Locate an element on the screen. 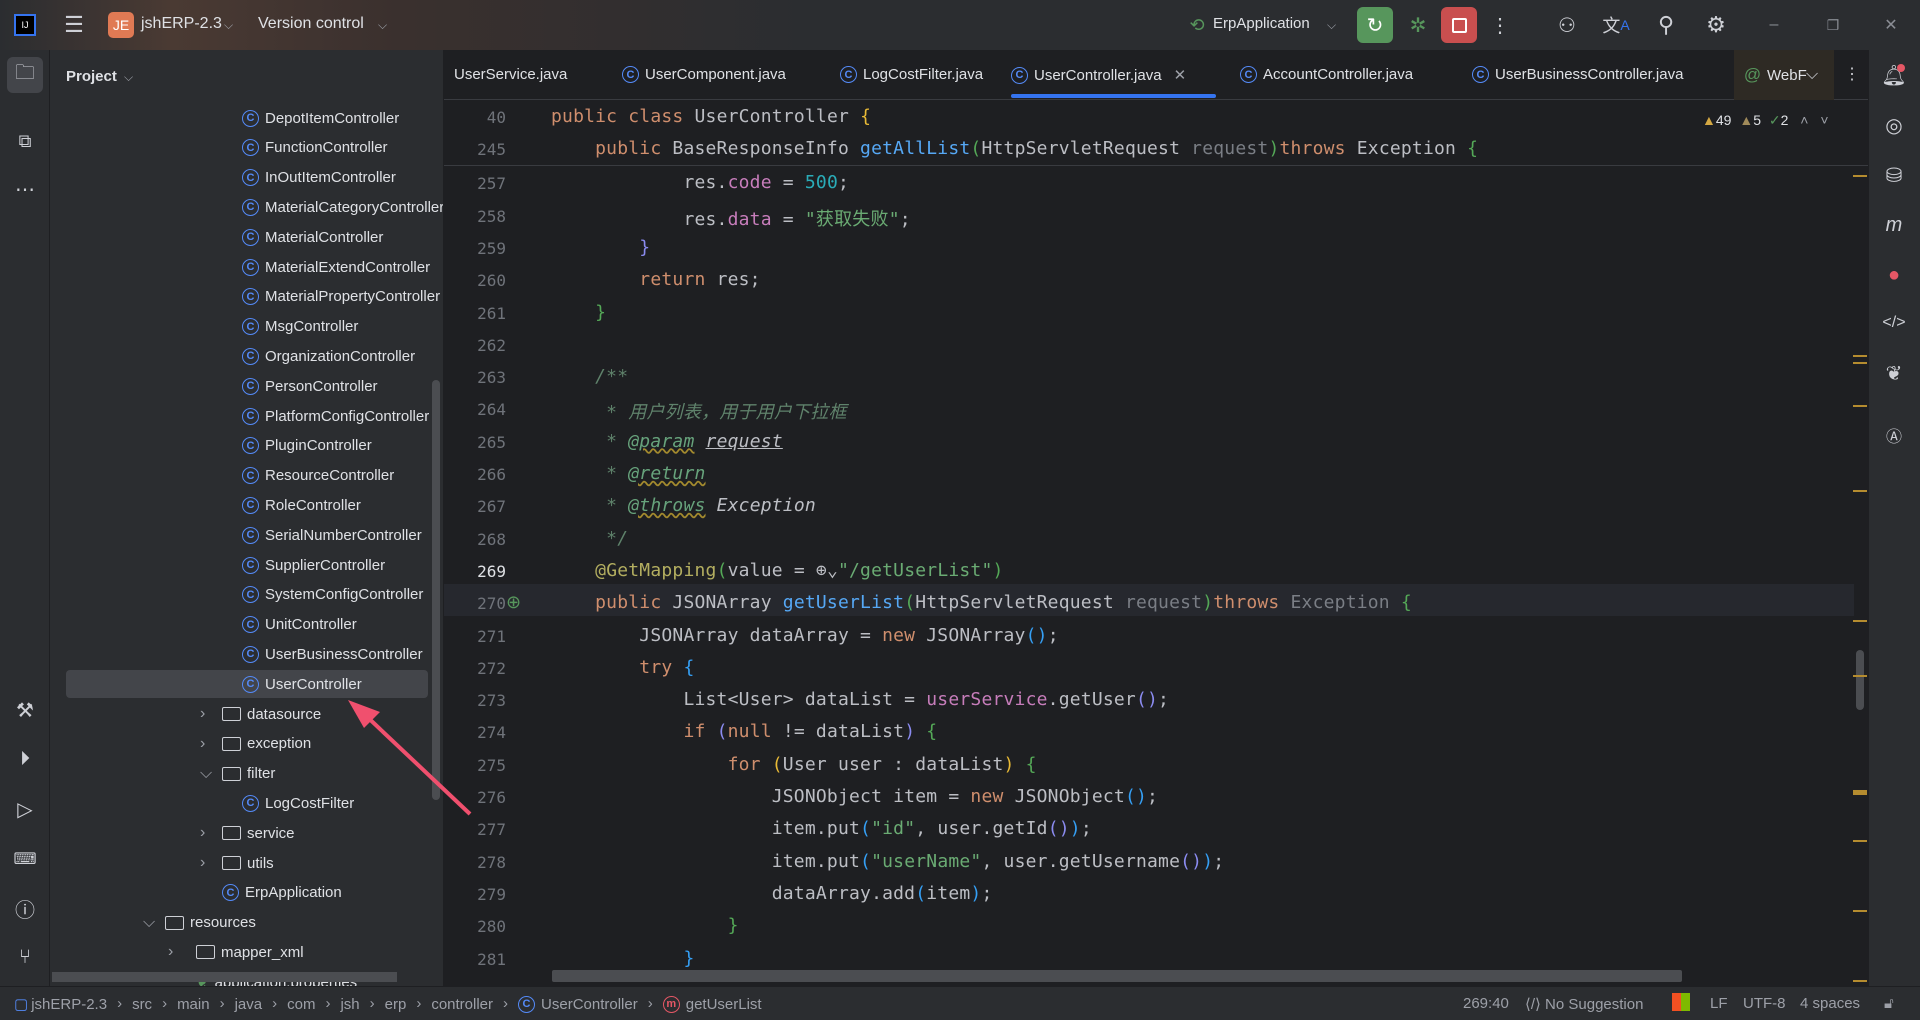 This screenshot has height=1020, width=1920. tree-item: C ResourceController is located at coordinates (318, 476).